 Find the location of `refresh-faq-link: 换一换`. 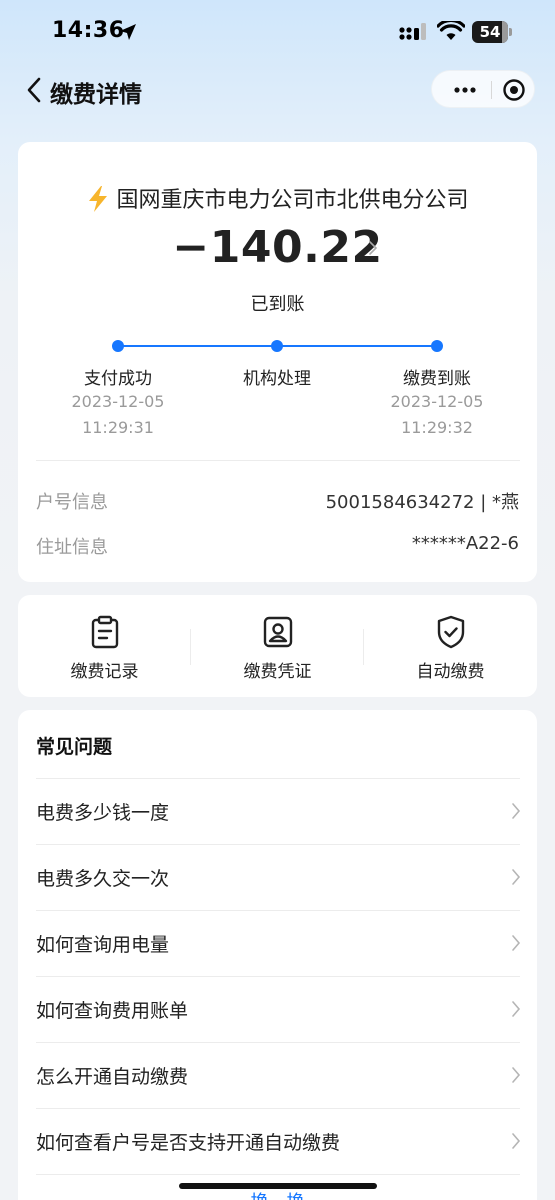

refresh-faq-link: 换一换 is located at coordinates (277, 1194).